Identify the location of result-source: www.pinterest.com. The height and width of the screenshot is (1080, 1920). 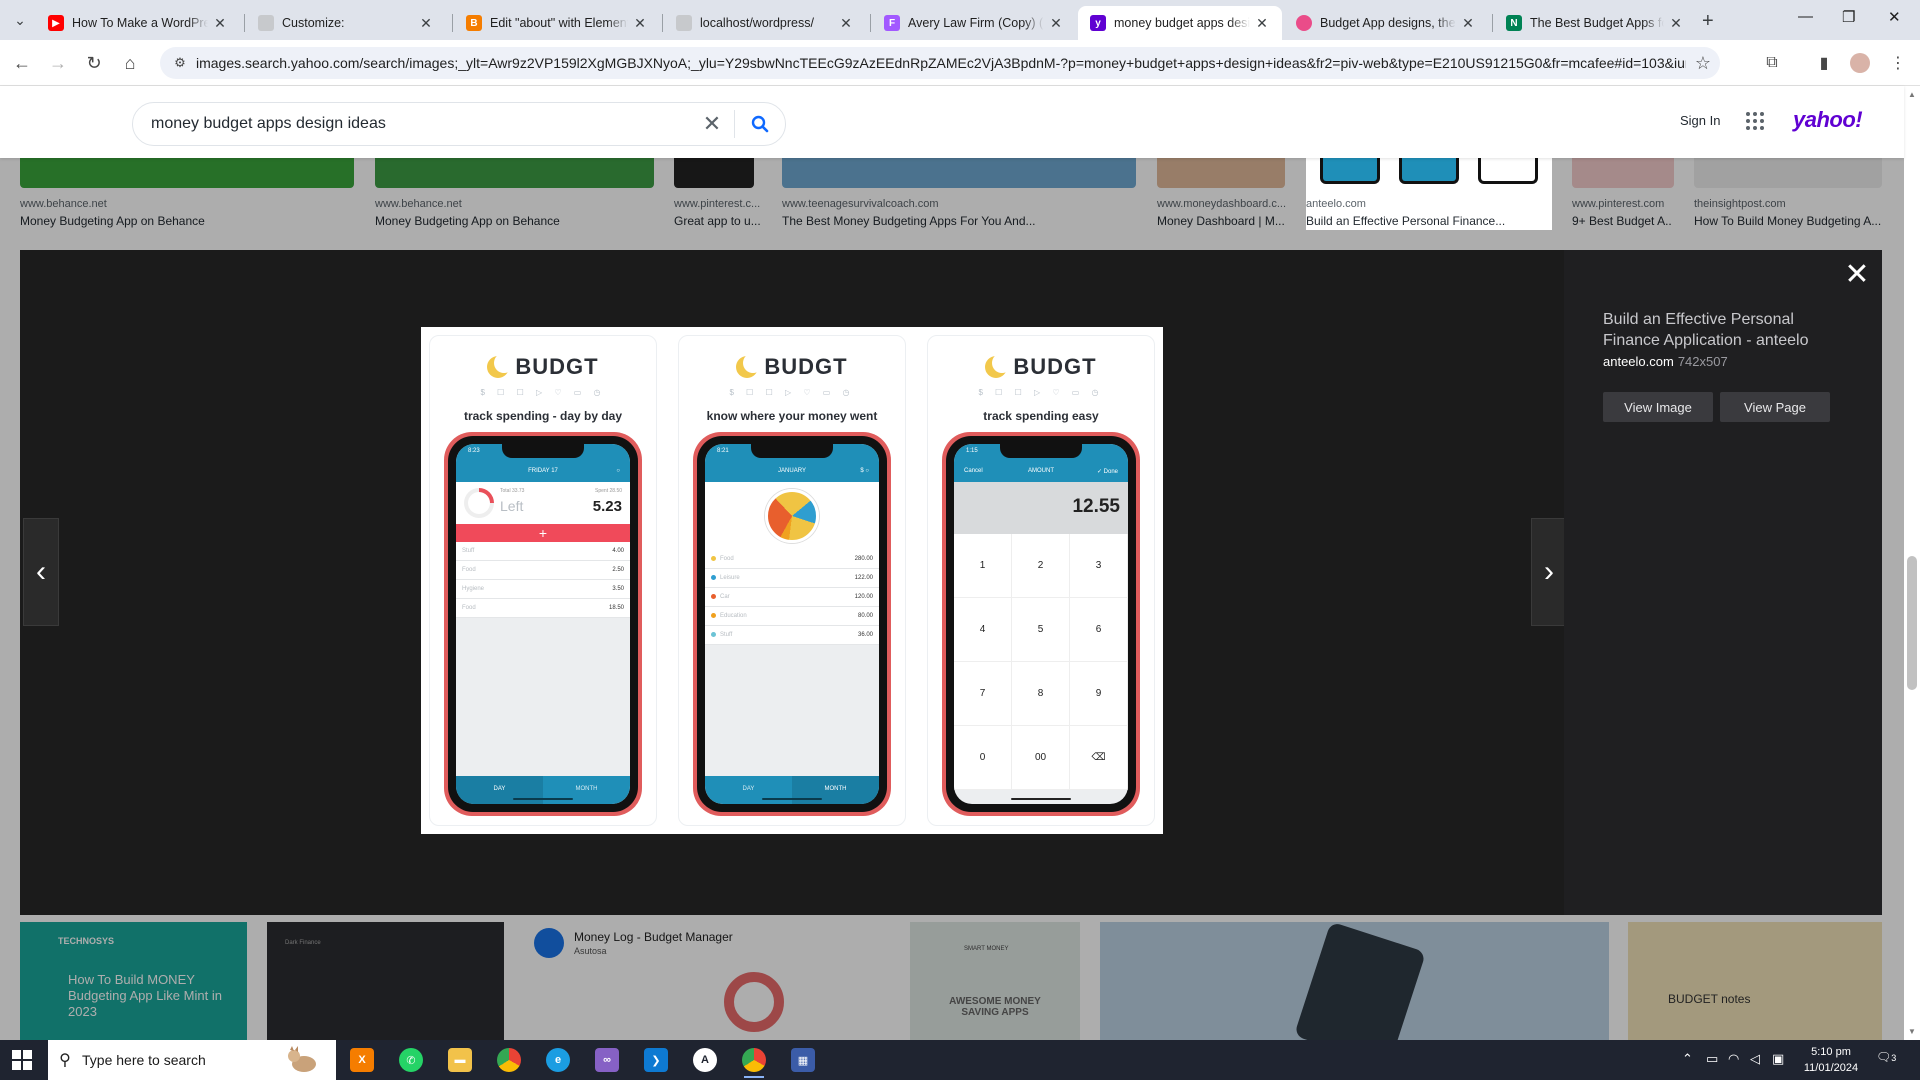
(1618, 204).